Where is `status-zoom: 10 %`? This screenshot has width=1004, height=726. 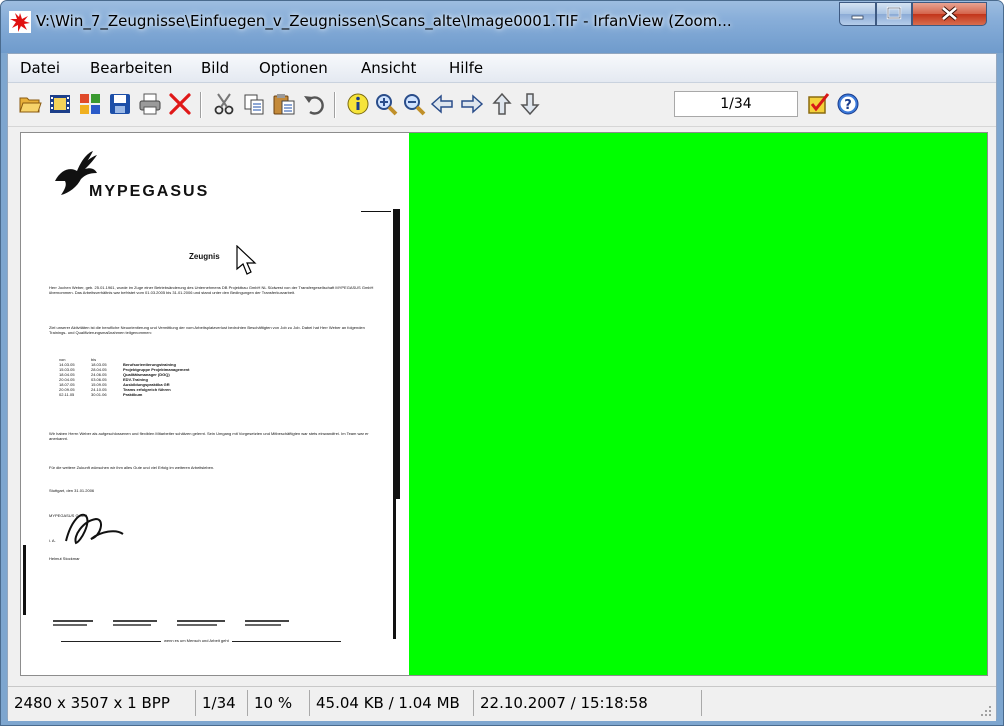
status-zoom: 10 % is located at coordinates (279, 703).